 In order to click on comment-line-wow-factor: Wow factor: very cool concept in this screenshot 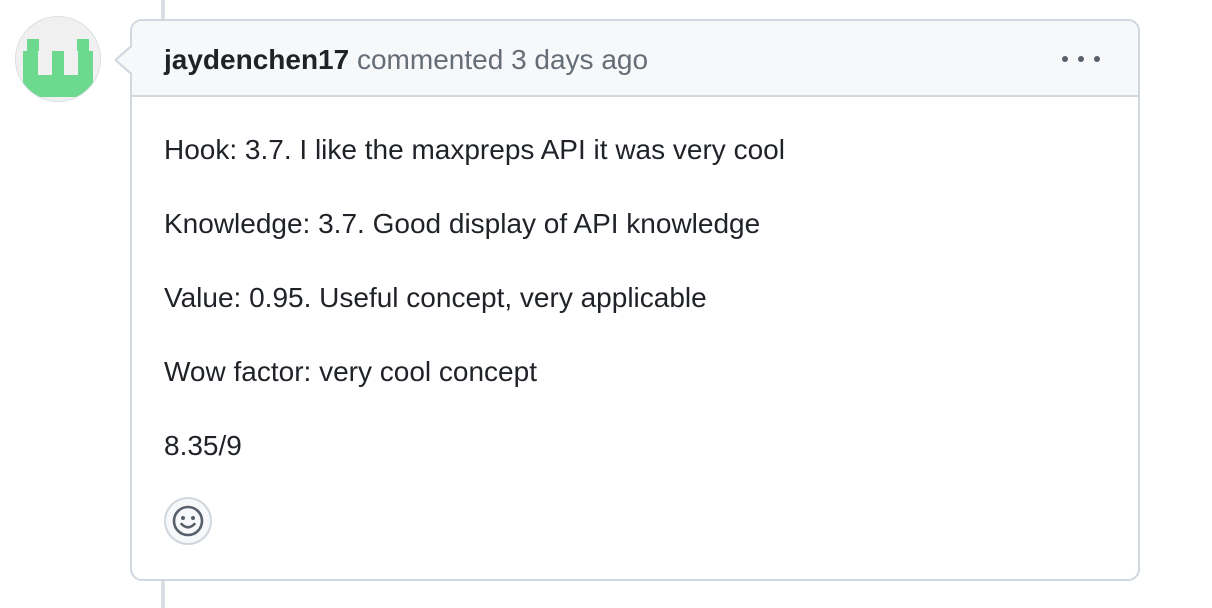, I will do `click(350, 371)`.